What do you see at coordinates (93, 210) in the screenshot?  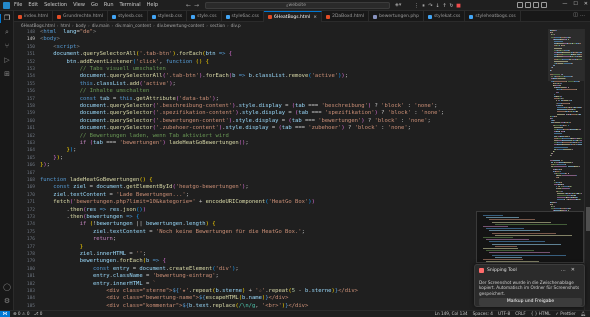 I see `code-line: .then(res => res.json())` at bounding box center [93, 210].